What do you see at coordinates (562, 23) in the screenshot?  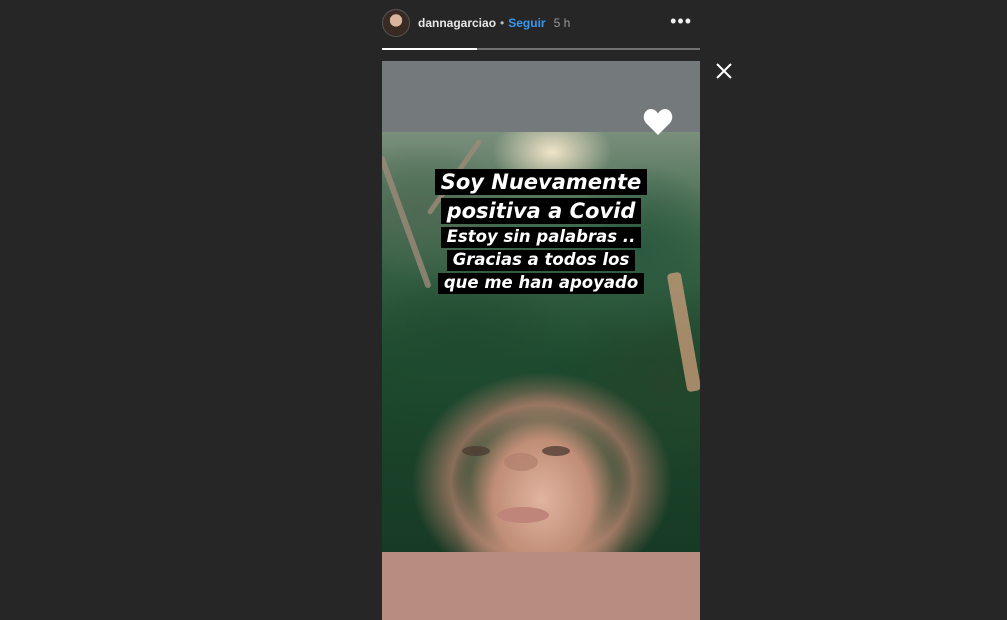 I see `post-time: 5 h` at bounding box center [562, 23].